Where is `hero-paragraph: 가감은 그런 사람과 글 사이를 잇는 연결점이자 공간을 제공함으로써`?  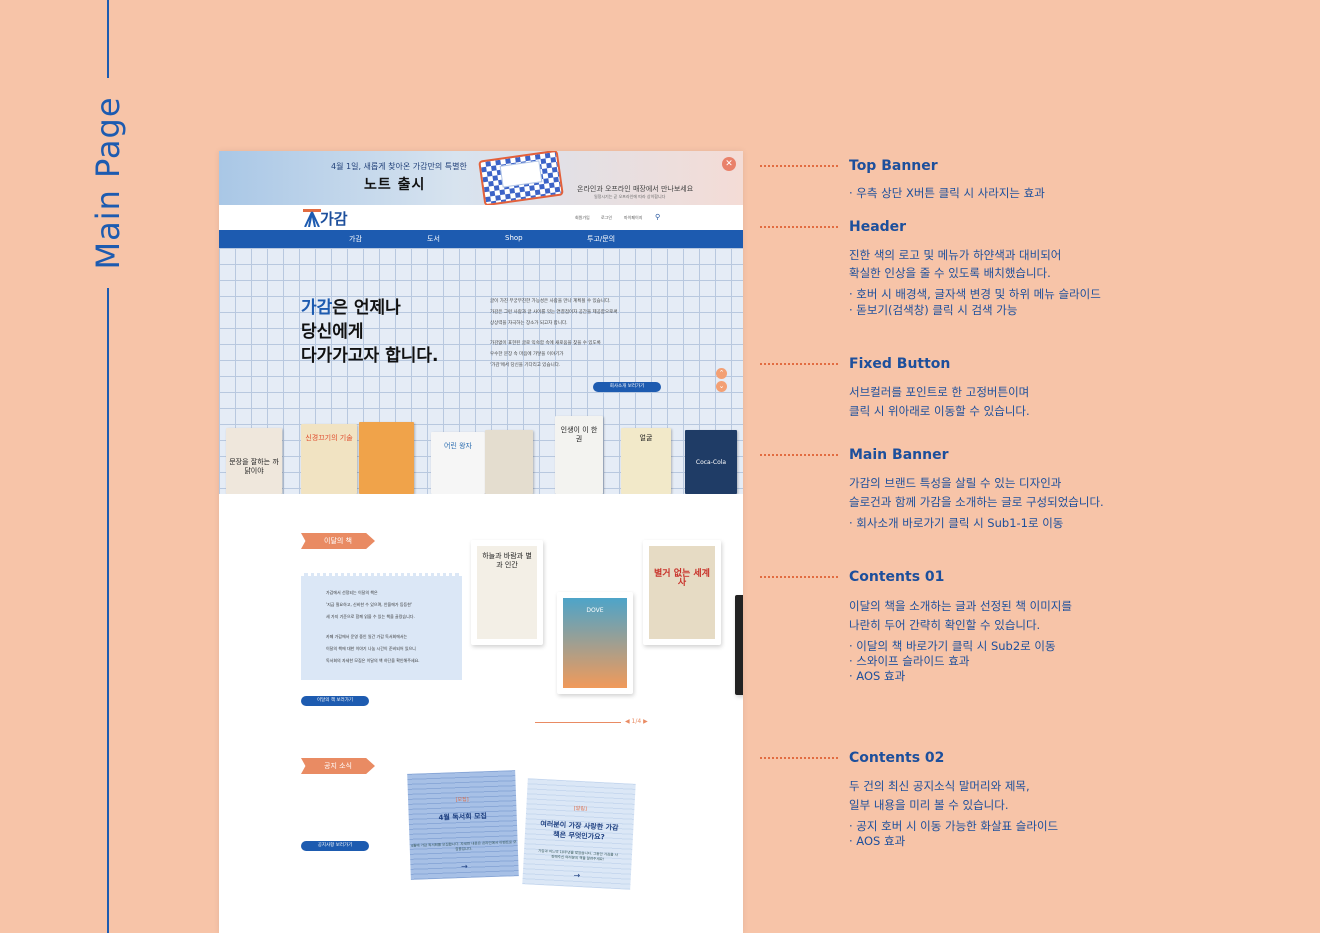
hero-paragraph: 가감은 그런 사람과 글 사이를 잇는 연결점이자 공간을 제공함으로써 is located at coordinates (554, 312).